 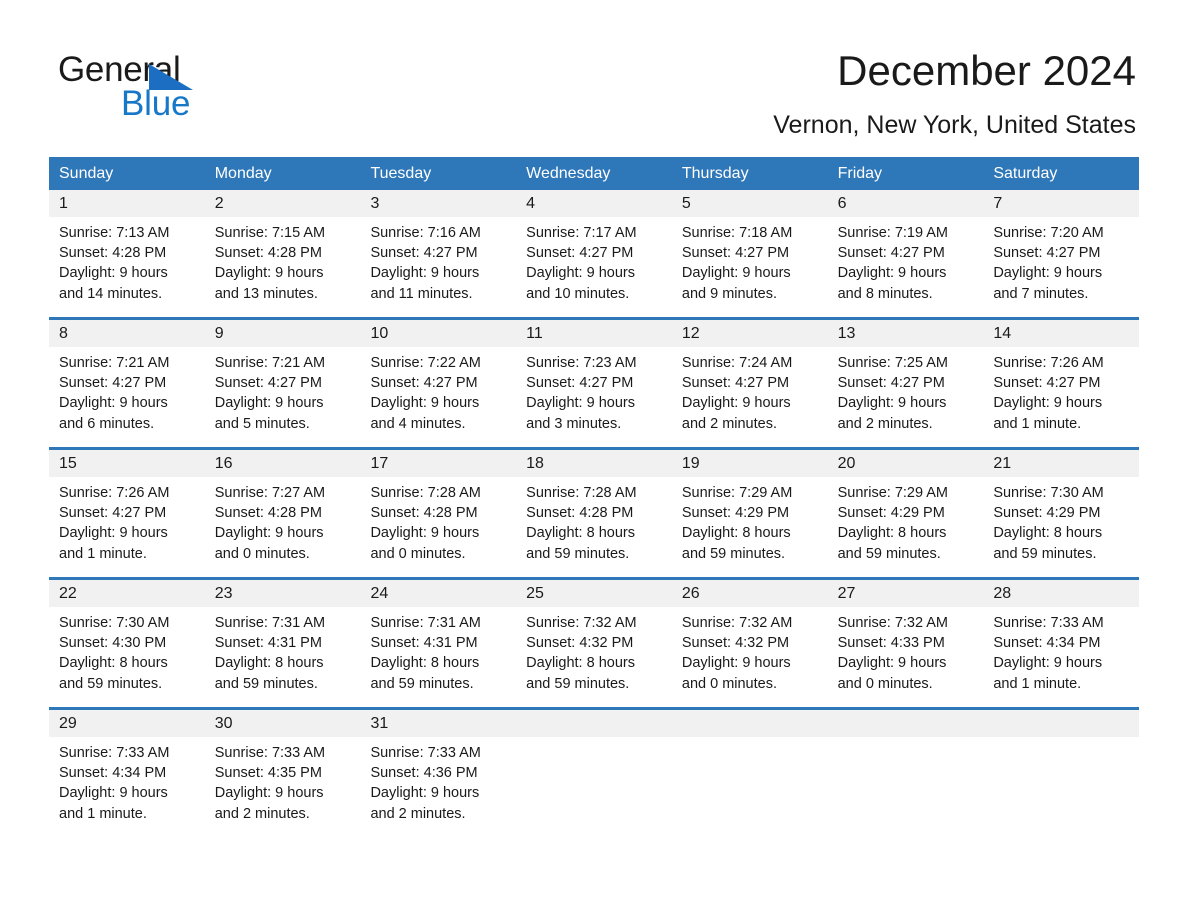 What do you see at coordinates (283, 593) in the screenshot?
I see `day-number: 23` at bounding box center [283, 593].